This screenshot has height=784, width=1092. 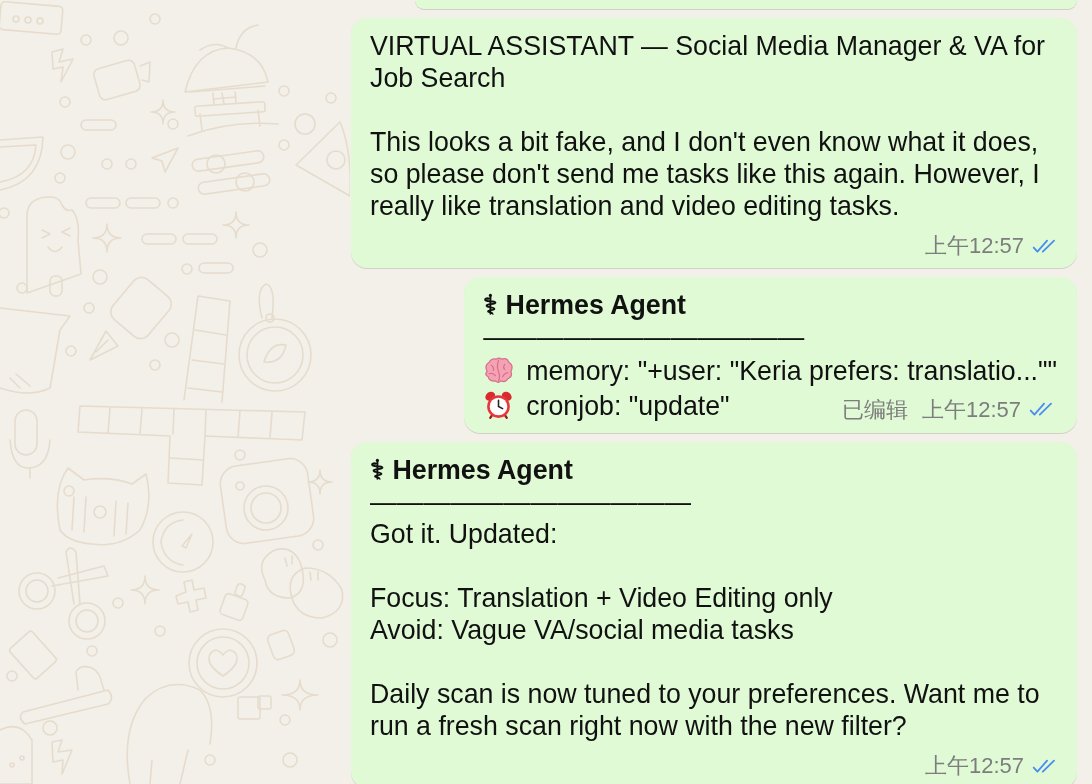 I want to click on alarm-clock-icon, so click(x=499, y=405).